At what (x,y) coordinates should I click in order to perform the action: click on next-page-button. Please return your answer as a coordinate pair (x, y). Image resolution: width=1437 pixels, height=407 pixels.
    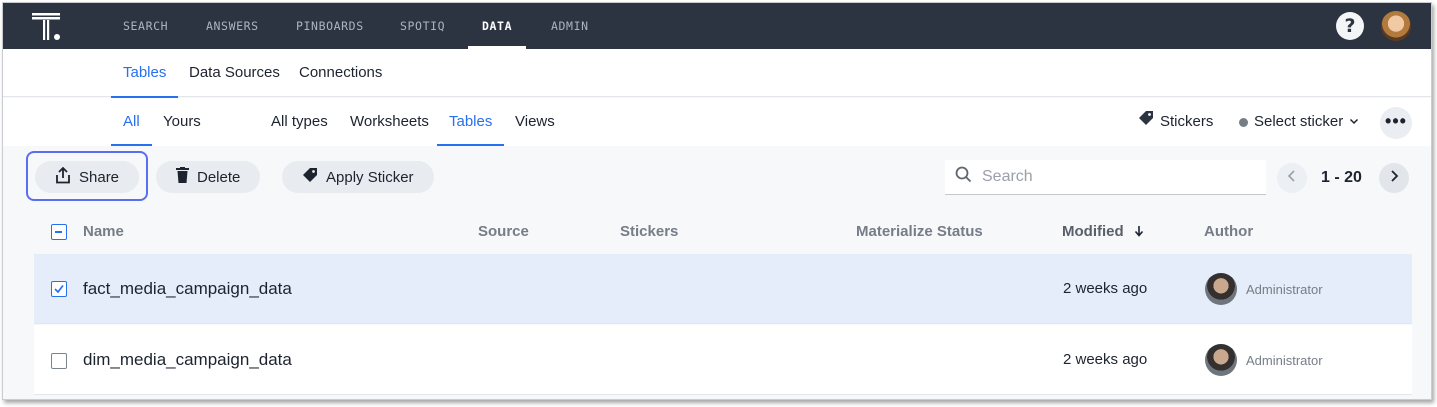
    Looking at the image, I should click on (1394, 178).